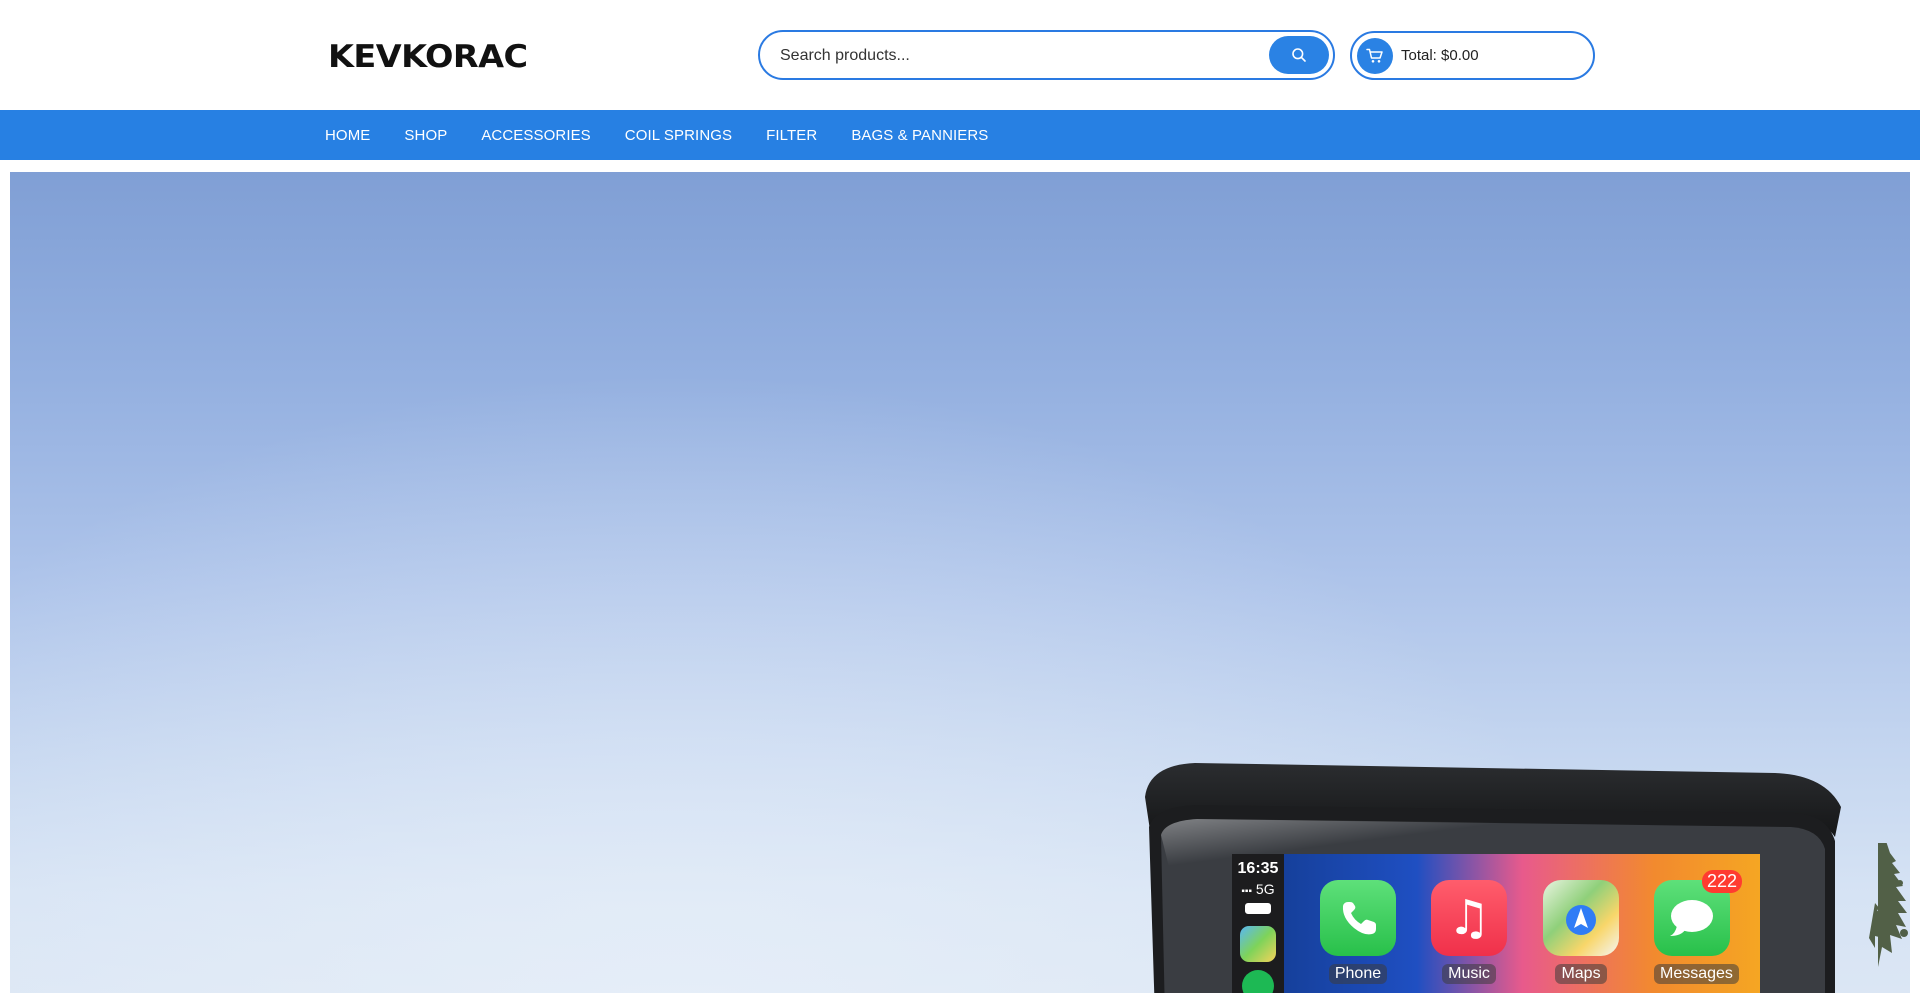 This screenshot has height=993, width=1920. Describe the element at coordinates (347, 135) in the screenshot. I see `nav-item-home: HOME` at that location.